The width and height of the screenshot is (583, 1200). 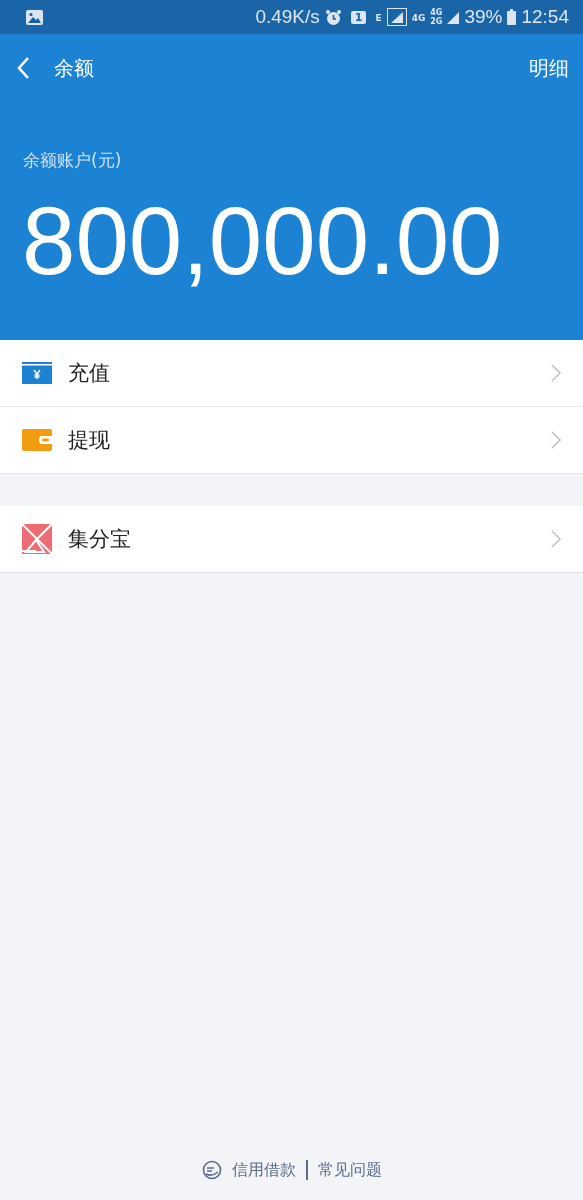 What do you see at coordinates (89, 440) in the screenshot?
I see `row-label: 提现` at bounding box center [89, 440].